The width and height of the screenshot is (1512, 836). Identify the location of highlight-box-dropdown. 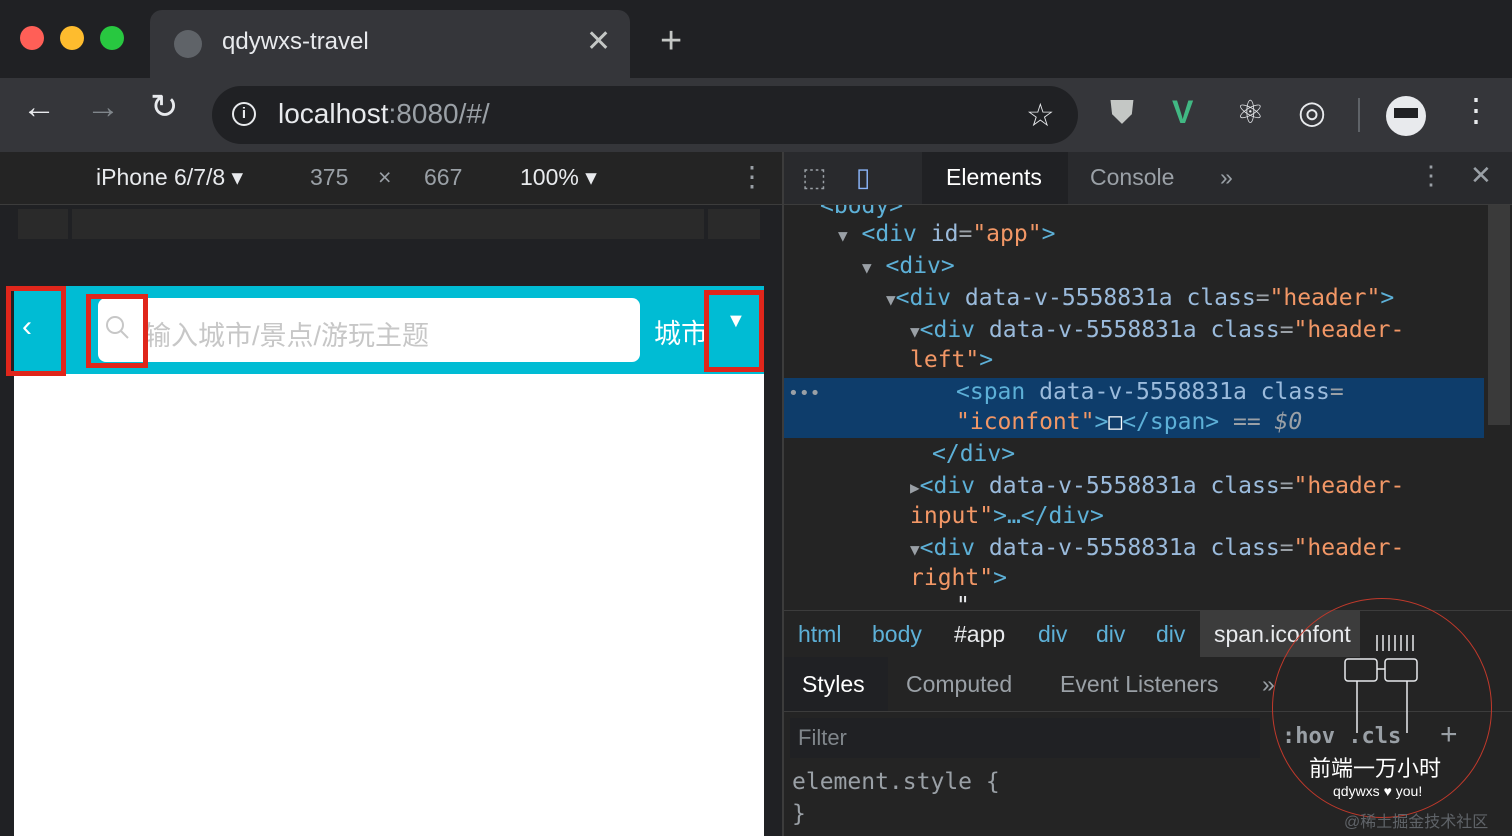
(734, 331).